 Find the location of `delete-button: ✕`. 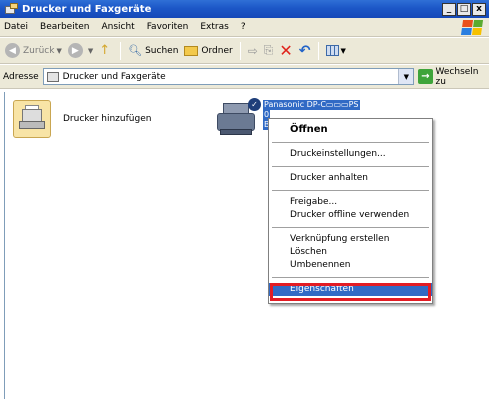

delete-button: ✕ is located at coordinates (285, 51).